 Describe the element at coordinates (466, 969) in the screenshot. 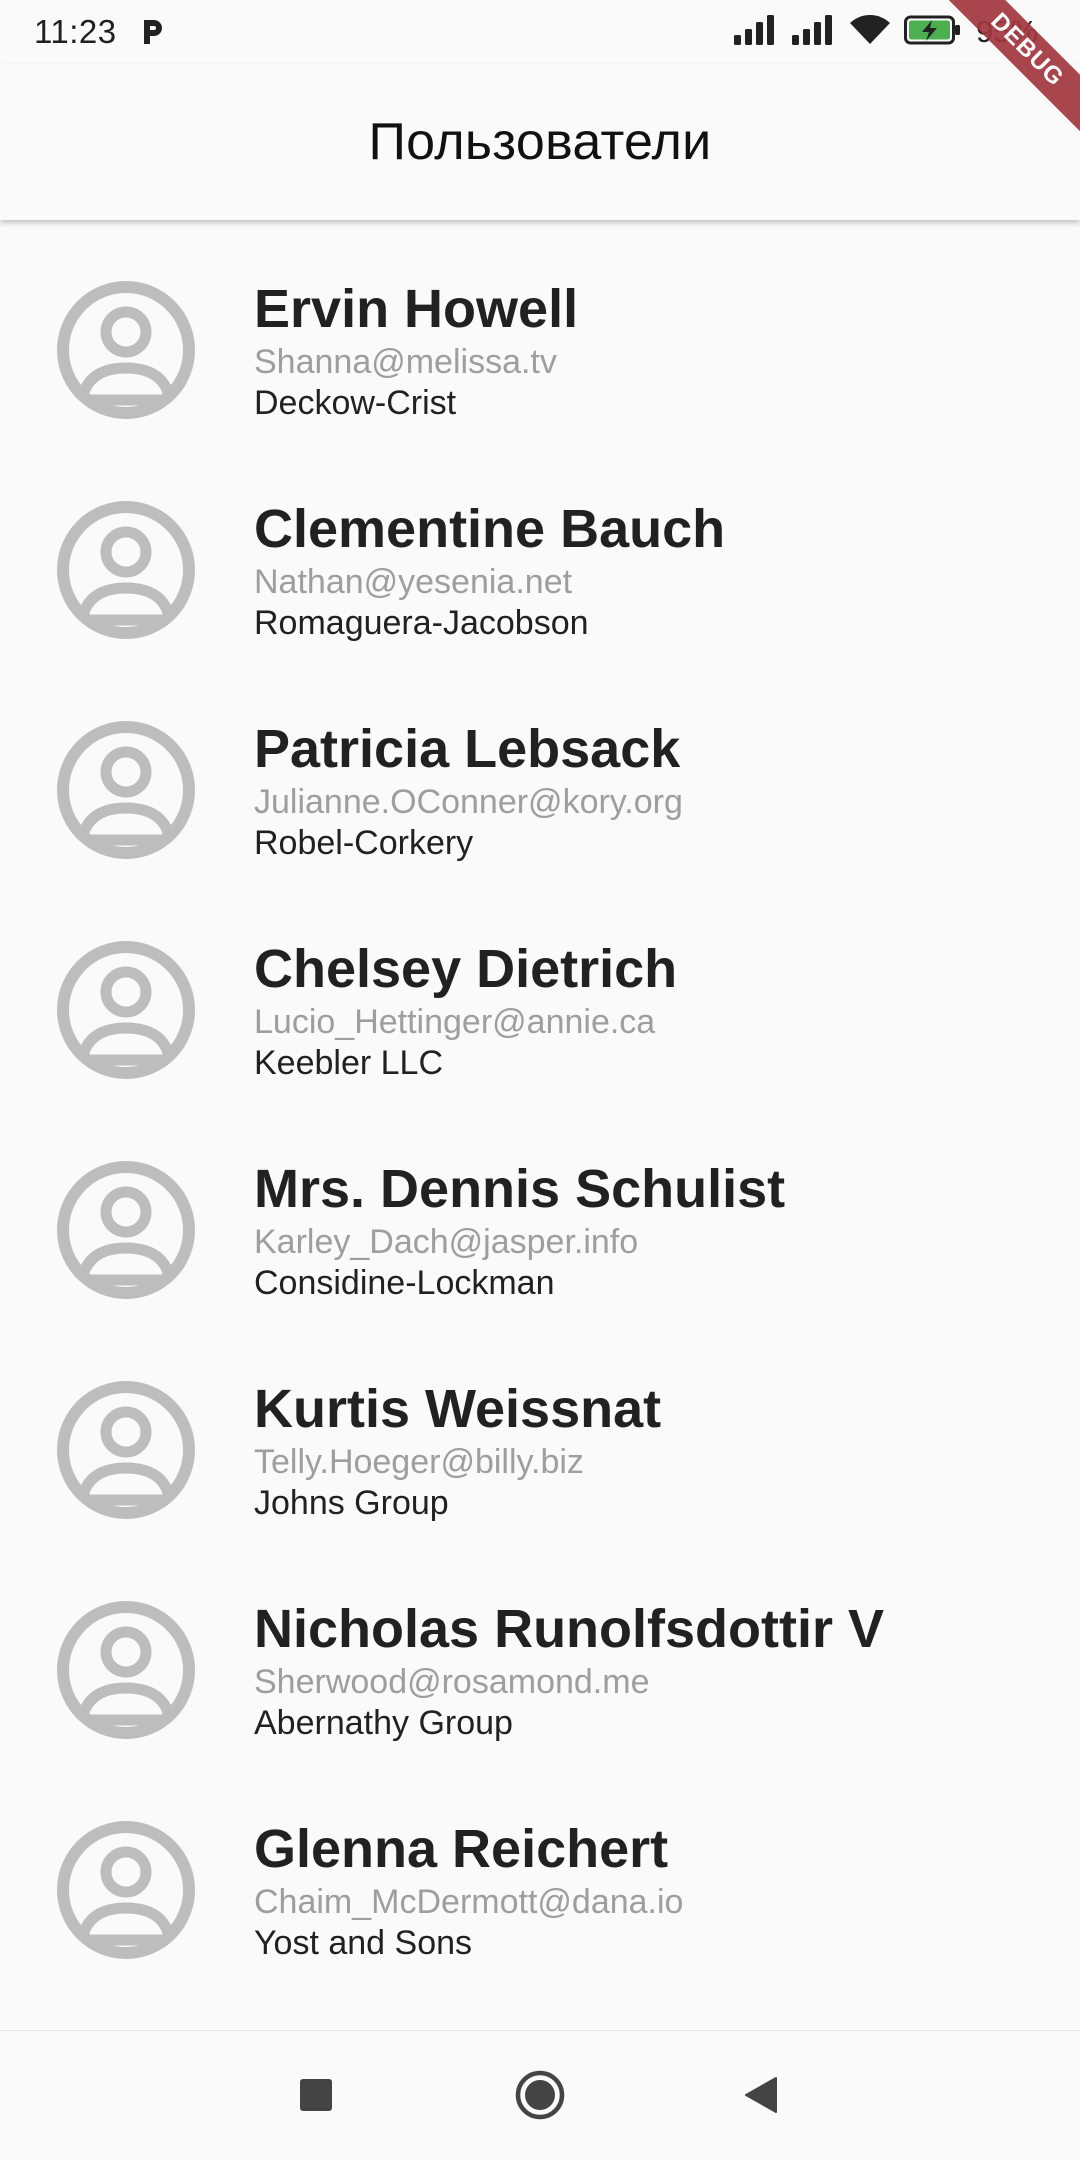

I see `user-name: Chelsey Dietrich` at that location.